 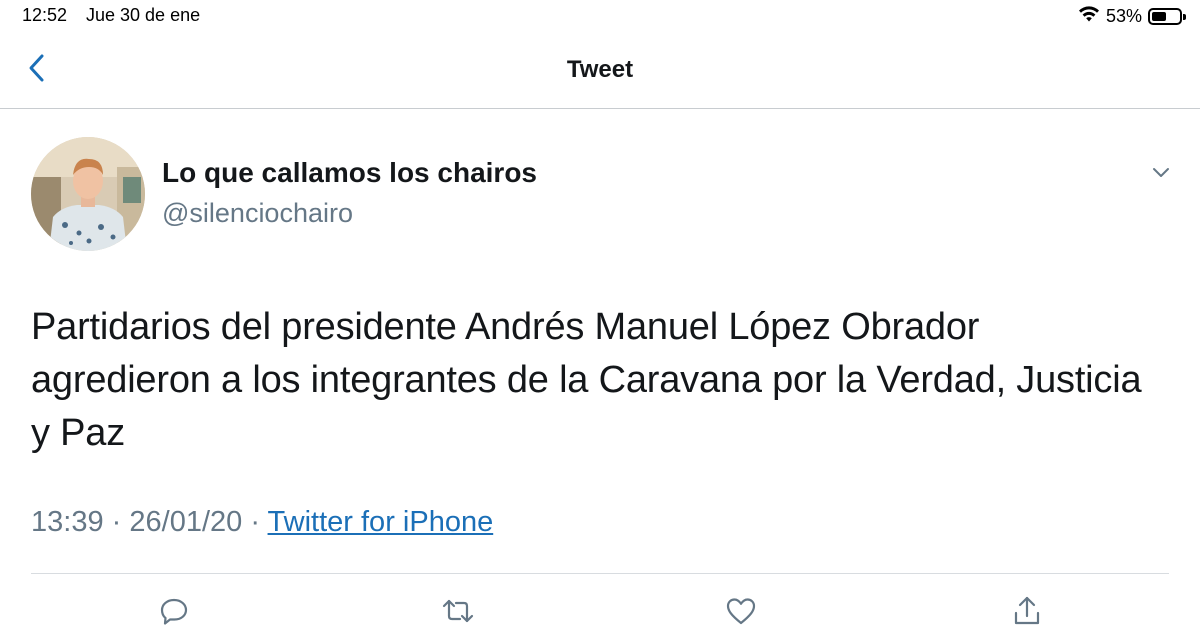 I want to click on nav-bar: Tweet, so click(x=600, y=70).